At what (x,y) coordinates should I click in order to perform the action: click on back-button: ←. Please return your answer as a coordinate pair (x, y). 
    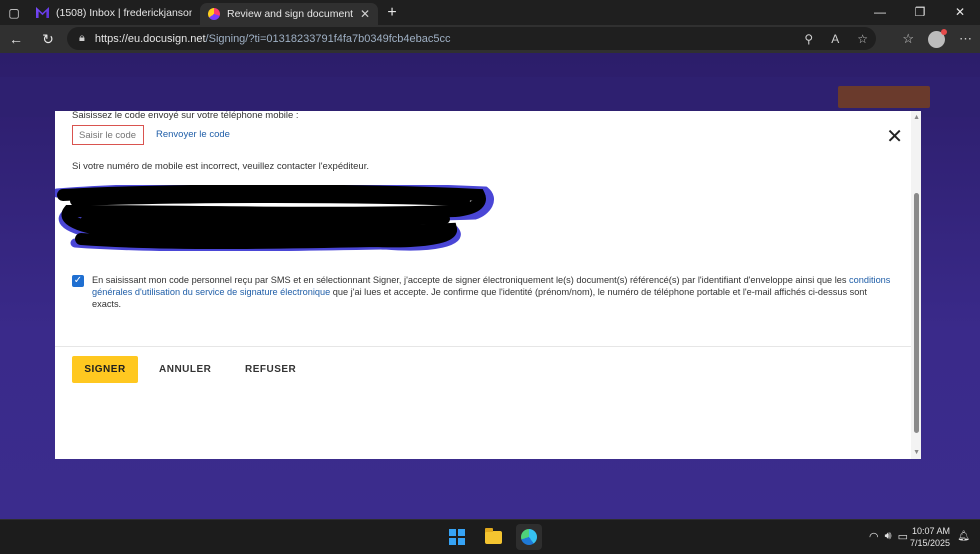
    Looking at the image, I should click on (16, 39).